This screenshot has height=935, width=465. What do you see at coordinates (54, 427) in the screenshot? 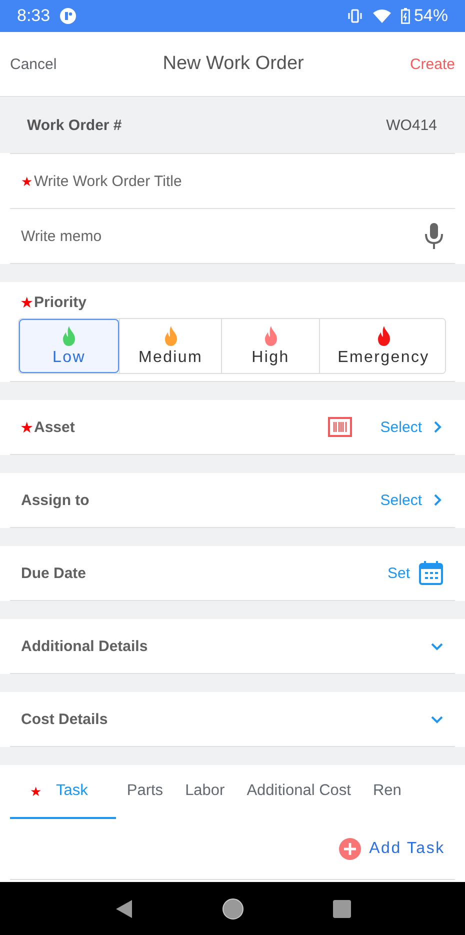
I see `row-label: Asset` at bounding box center [54, 427].